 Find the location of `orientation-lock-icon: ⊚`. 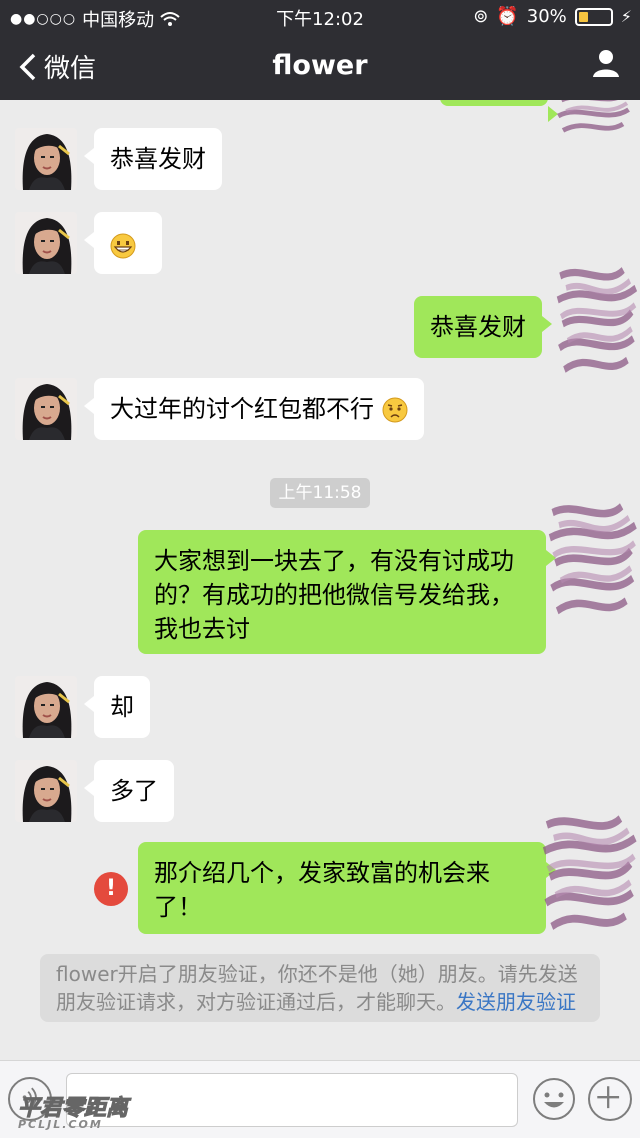

orientation-lock-icon: ⊚ is located at coordinates (481, 16).